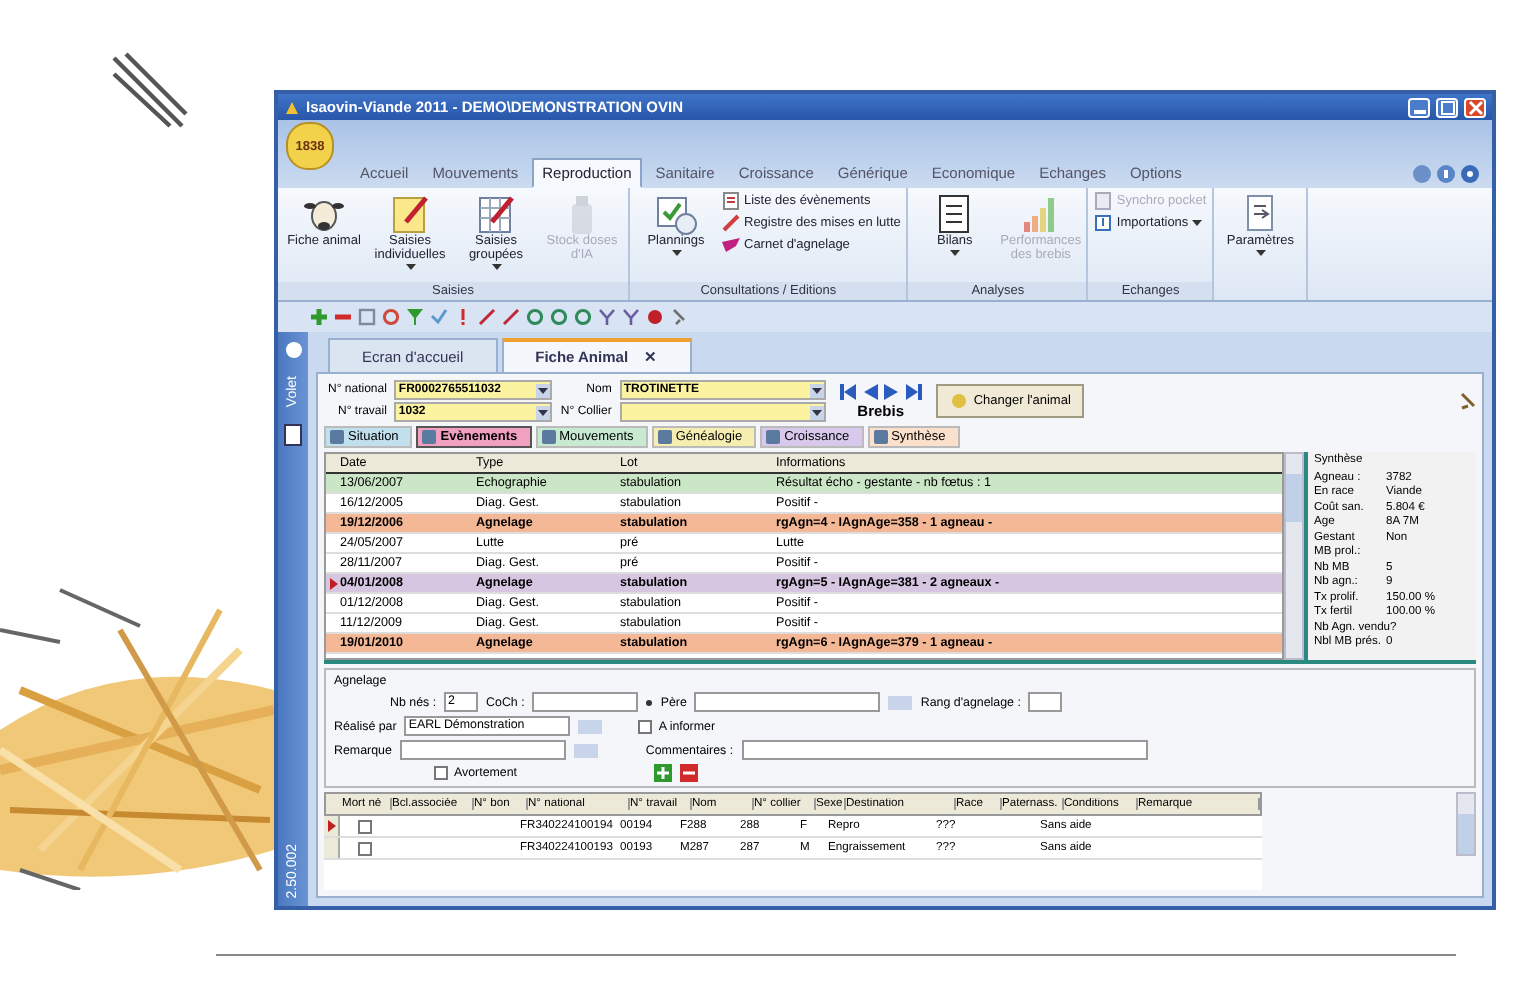  I want to click on help-icon, so click(1470, 173).